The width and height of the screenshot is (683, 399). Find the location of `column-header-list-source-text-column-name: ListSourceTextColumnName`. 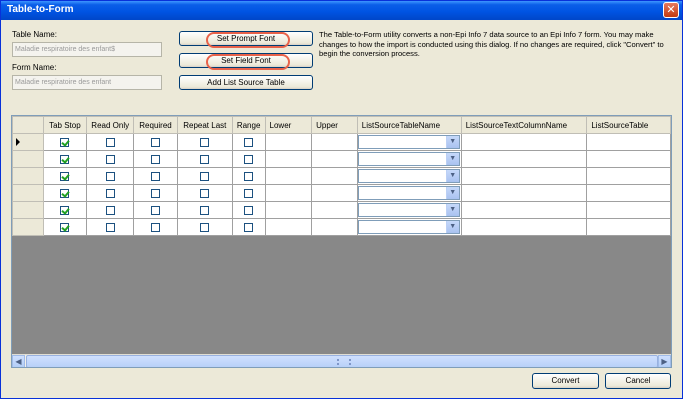

column-header-list-source-text-column-name: ListSourceTextColumnName is located at coordinates (524, 125).